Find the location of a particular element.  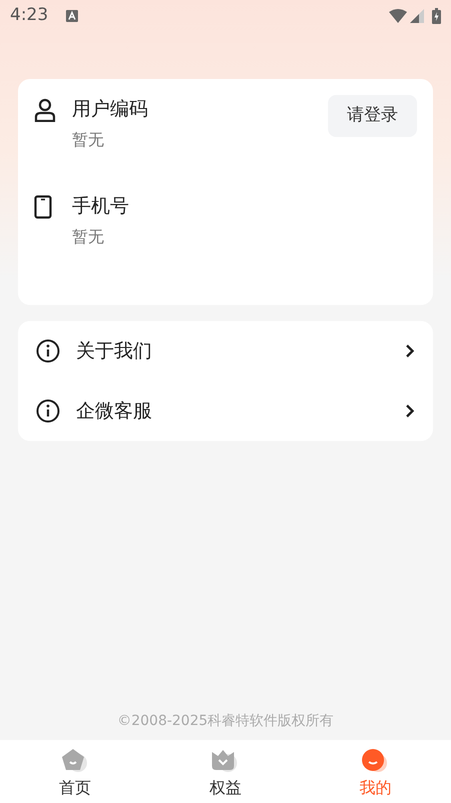

menu-item: 关于我们 is located at coordinates (225, 351).